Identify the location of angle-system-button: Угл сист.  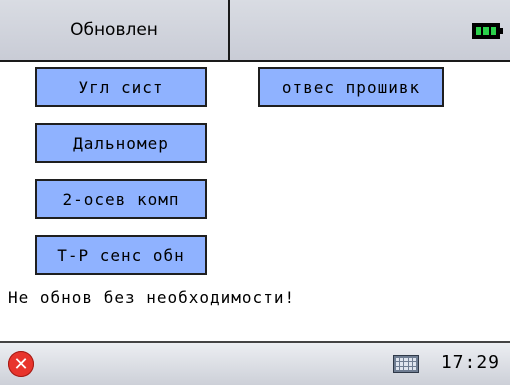
(121, 87).